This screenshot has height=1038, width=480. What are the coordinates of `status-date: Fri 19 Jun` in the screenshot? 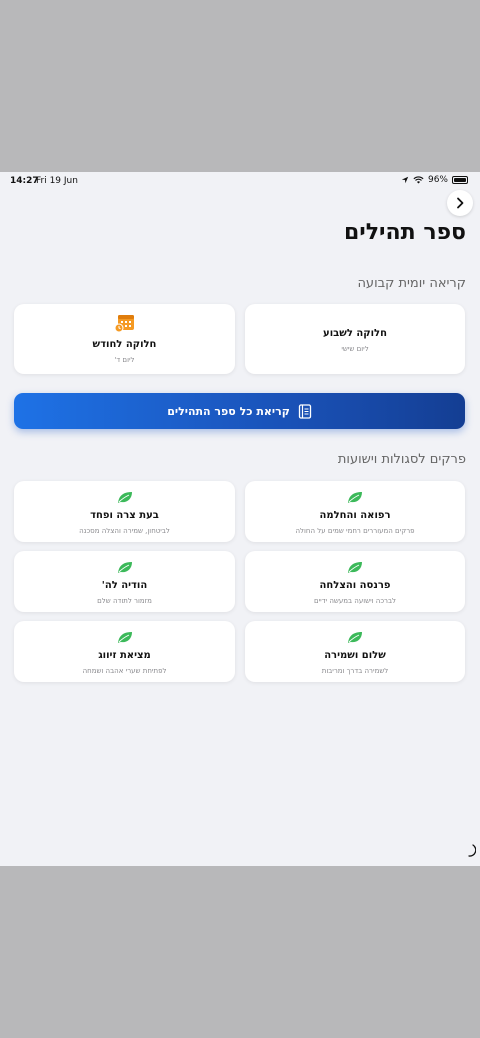 It's located at (57, 181).